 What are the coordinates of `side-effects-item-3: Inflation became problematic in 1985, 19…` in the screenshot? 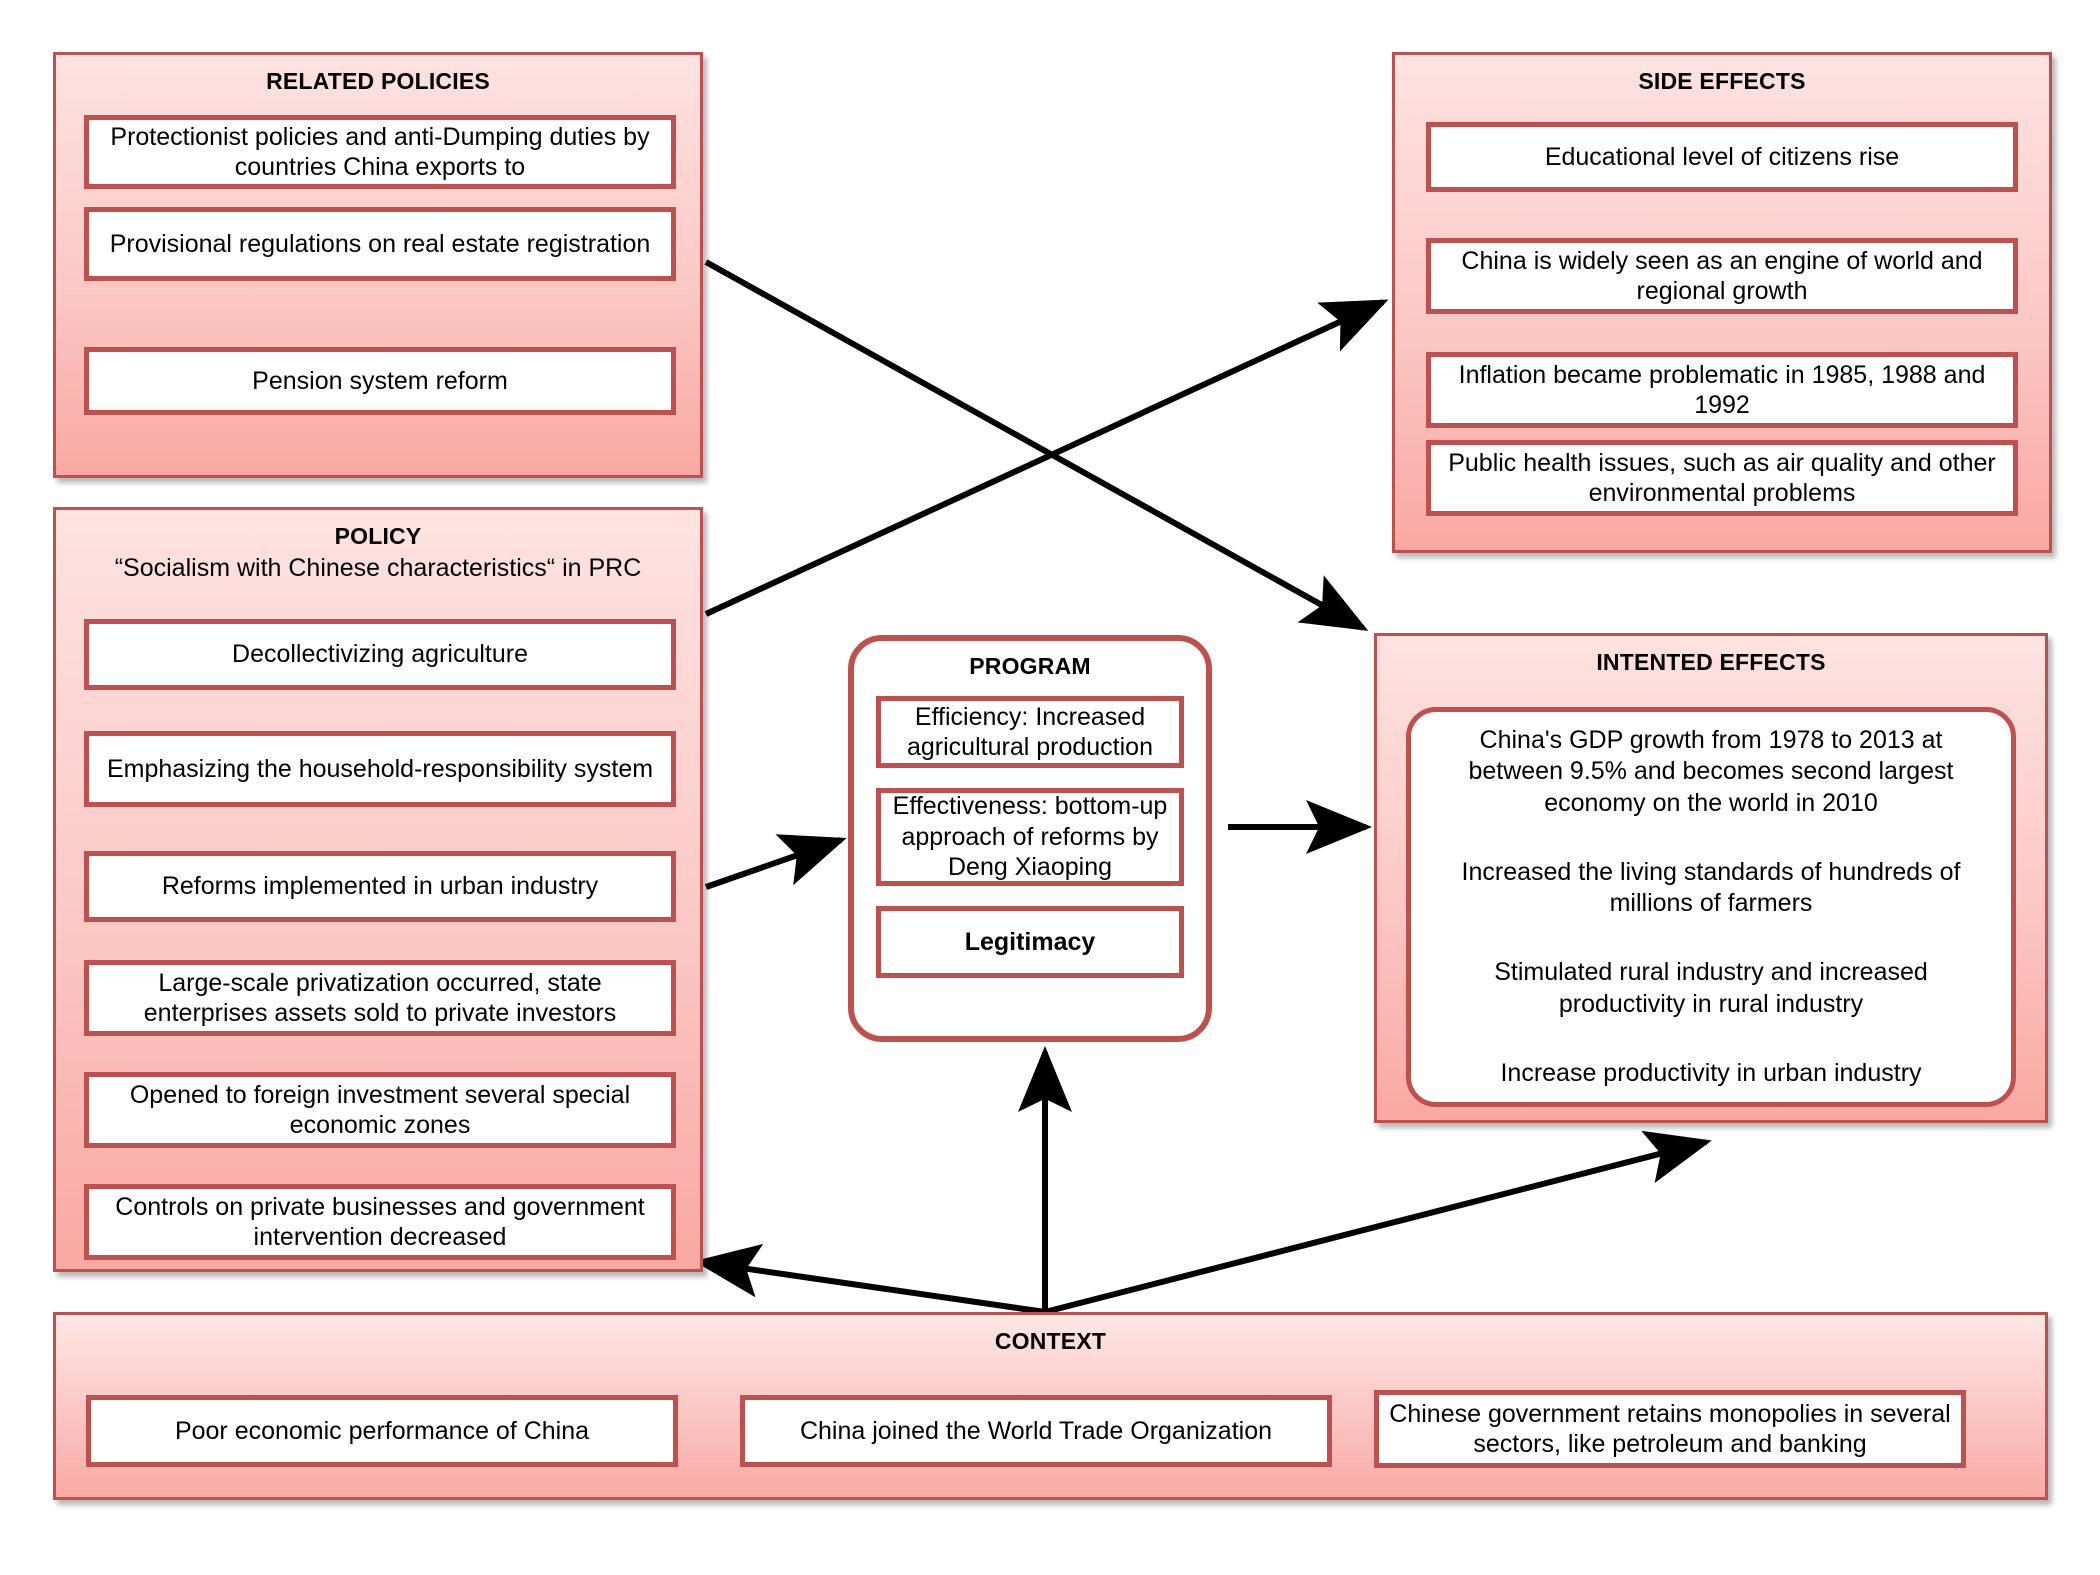 It's located at (1722, 390).